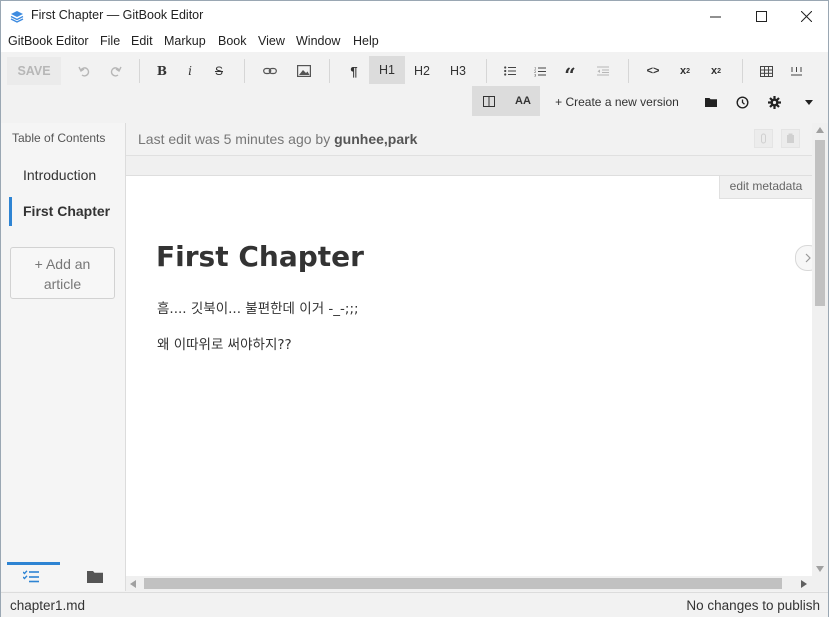  What do you see at coordinates (489, 101) in the screenshot?
I see `split-view-icon` at bounding box center [489, 101].